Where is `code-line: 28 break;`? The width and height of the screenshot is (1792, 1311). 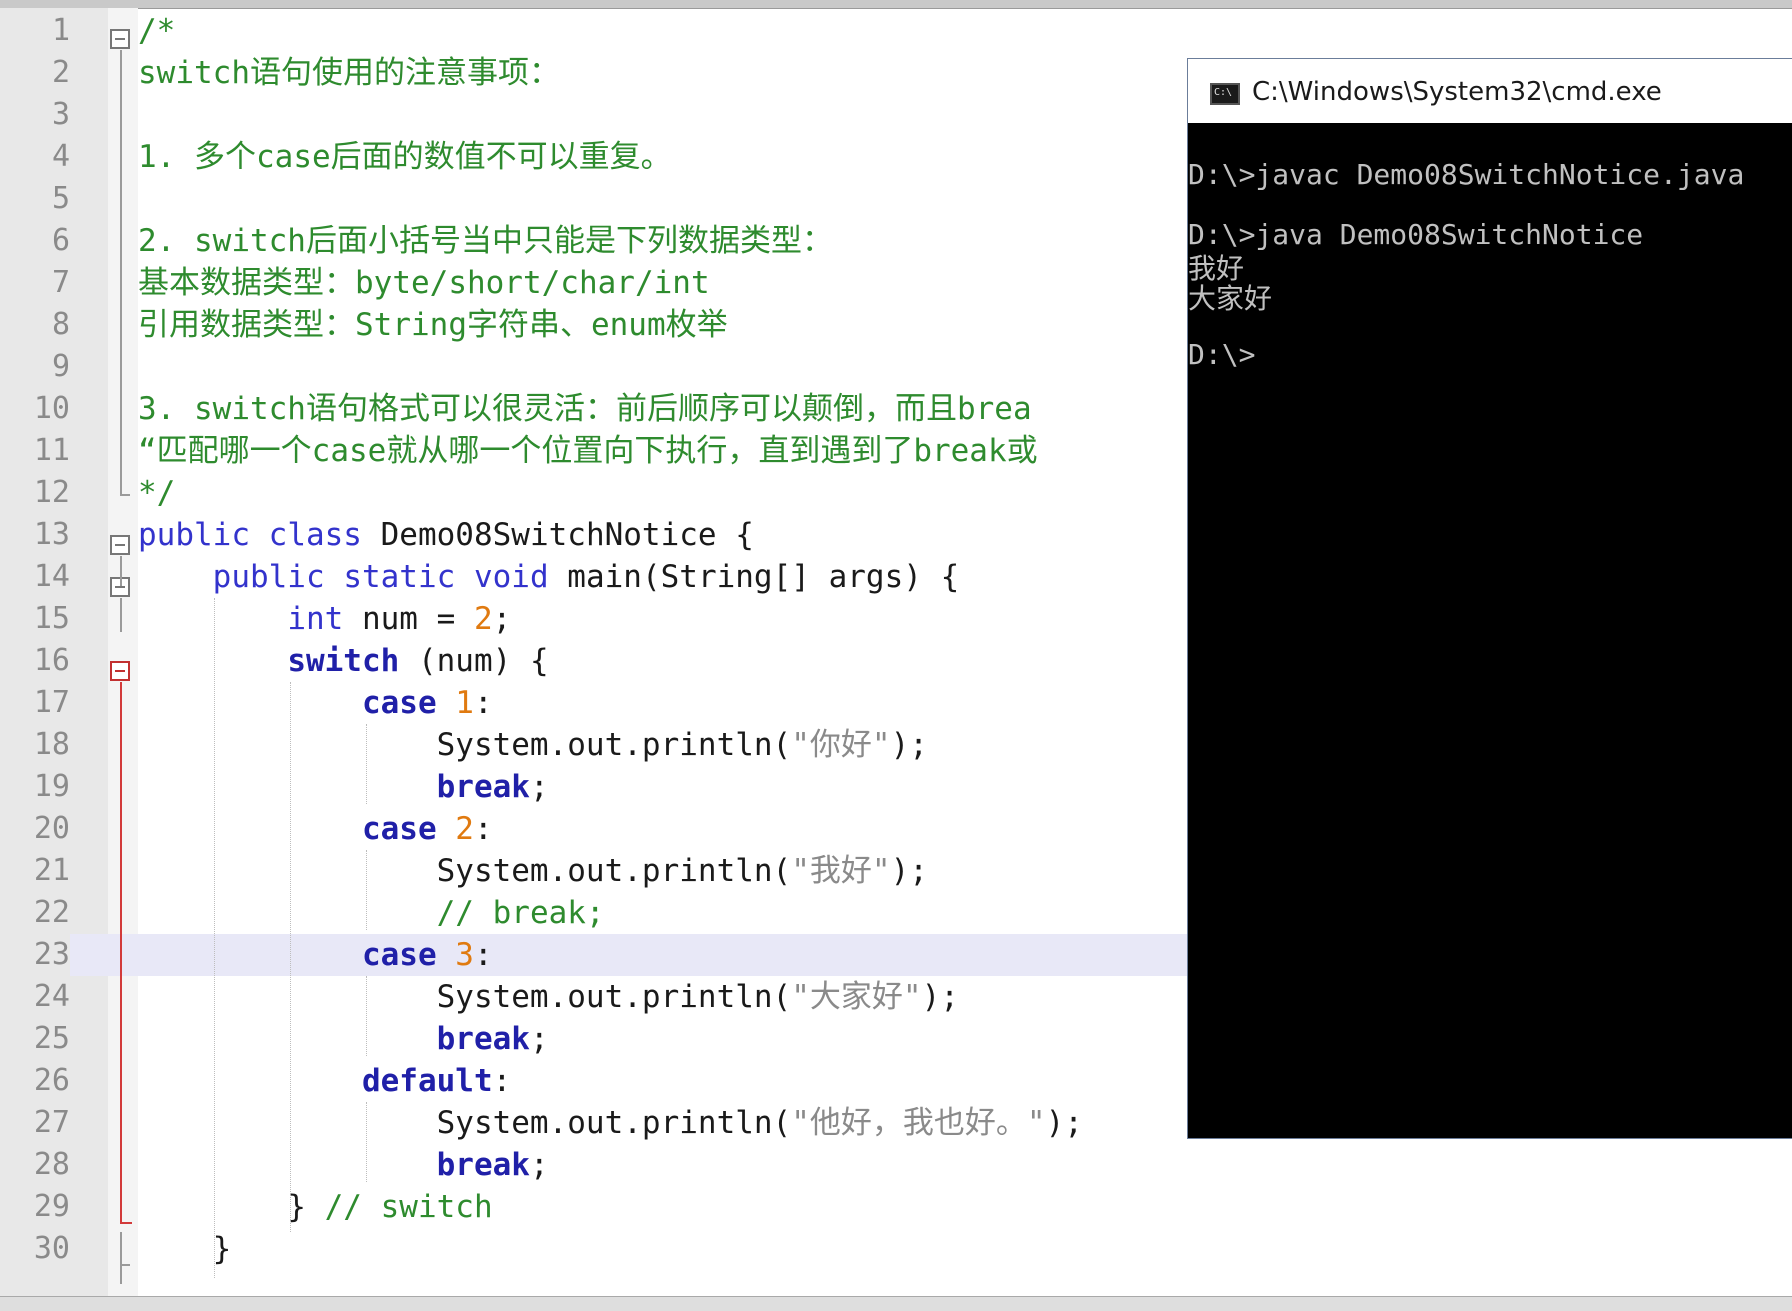 code-line: 28 break; is located at coordinates (896, 1165).